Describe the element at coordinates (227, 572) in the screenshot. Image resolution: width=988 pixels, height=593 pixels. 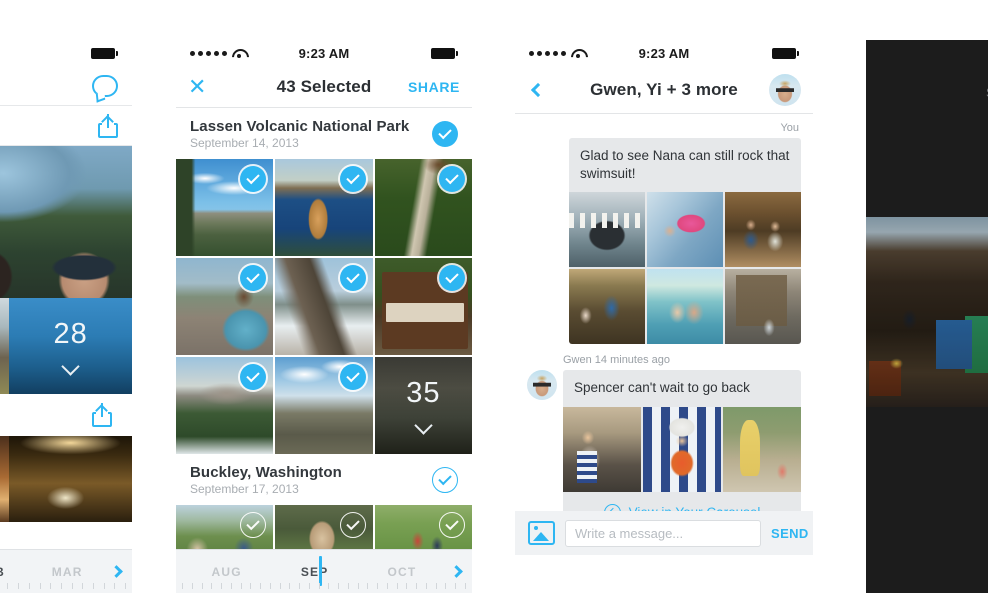
I see `scrubber-month: AUG` at that location.